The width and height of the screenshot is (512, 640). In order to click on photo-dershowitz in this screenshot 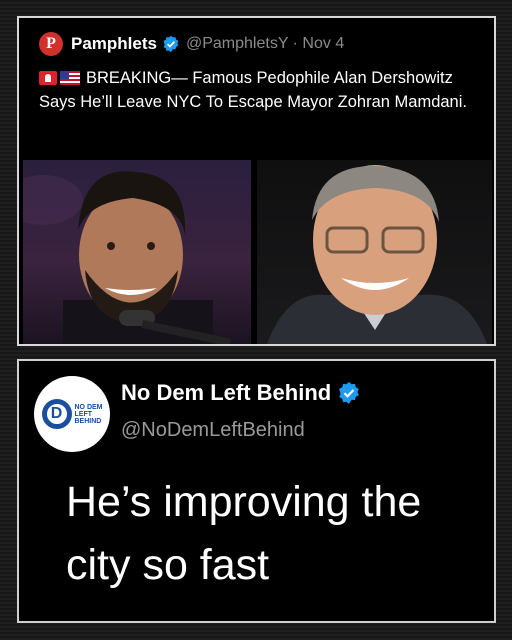, I will do `click(374, 252)`.